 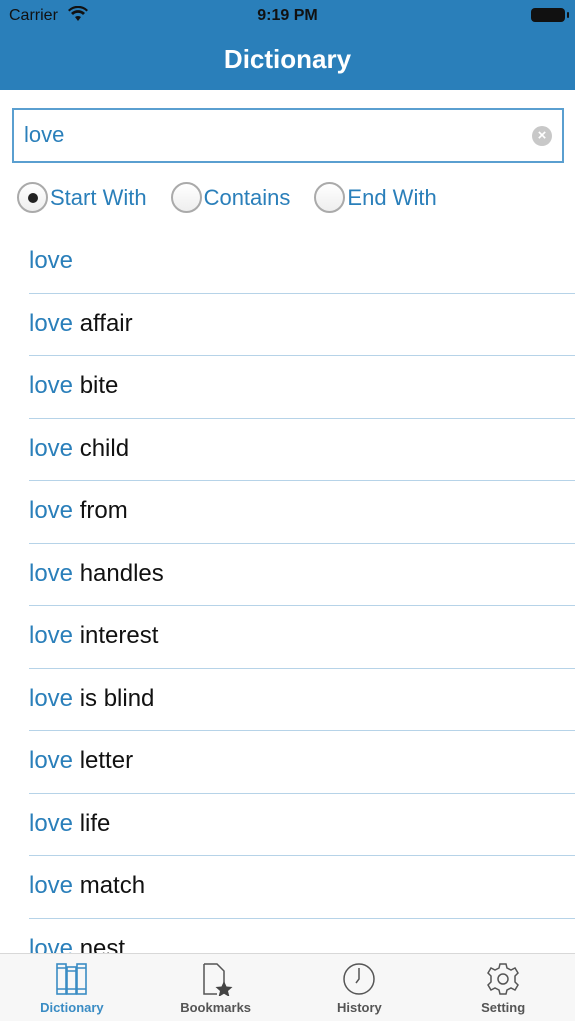 I want to click on list-item: love letter, so click(x=302, y=762).